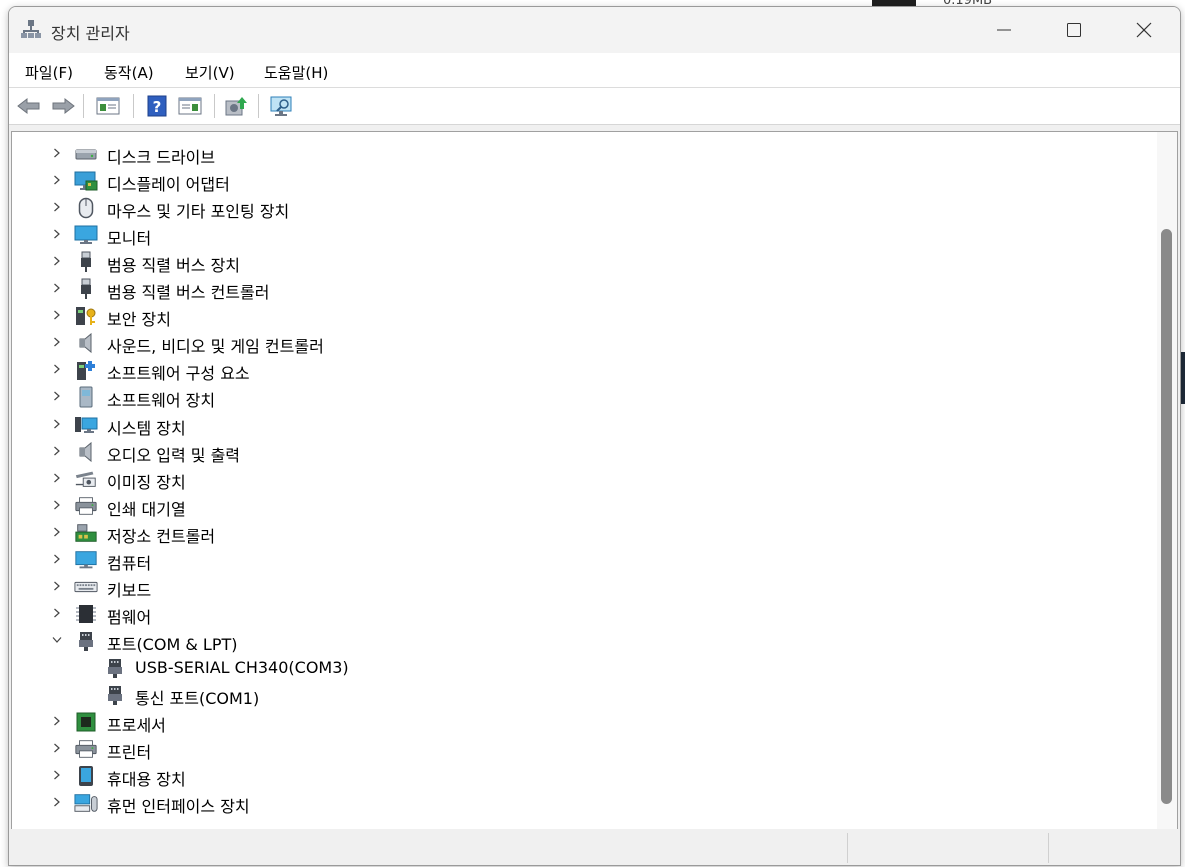 This screenshot has height=867, width=1185. What do you see at coordinates (582, 749) in the screenshot?
I see `tree-category: 프린터` at bounding box center [582, 749].